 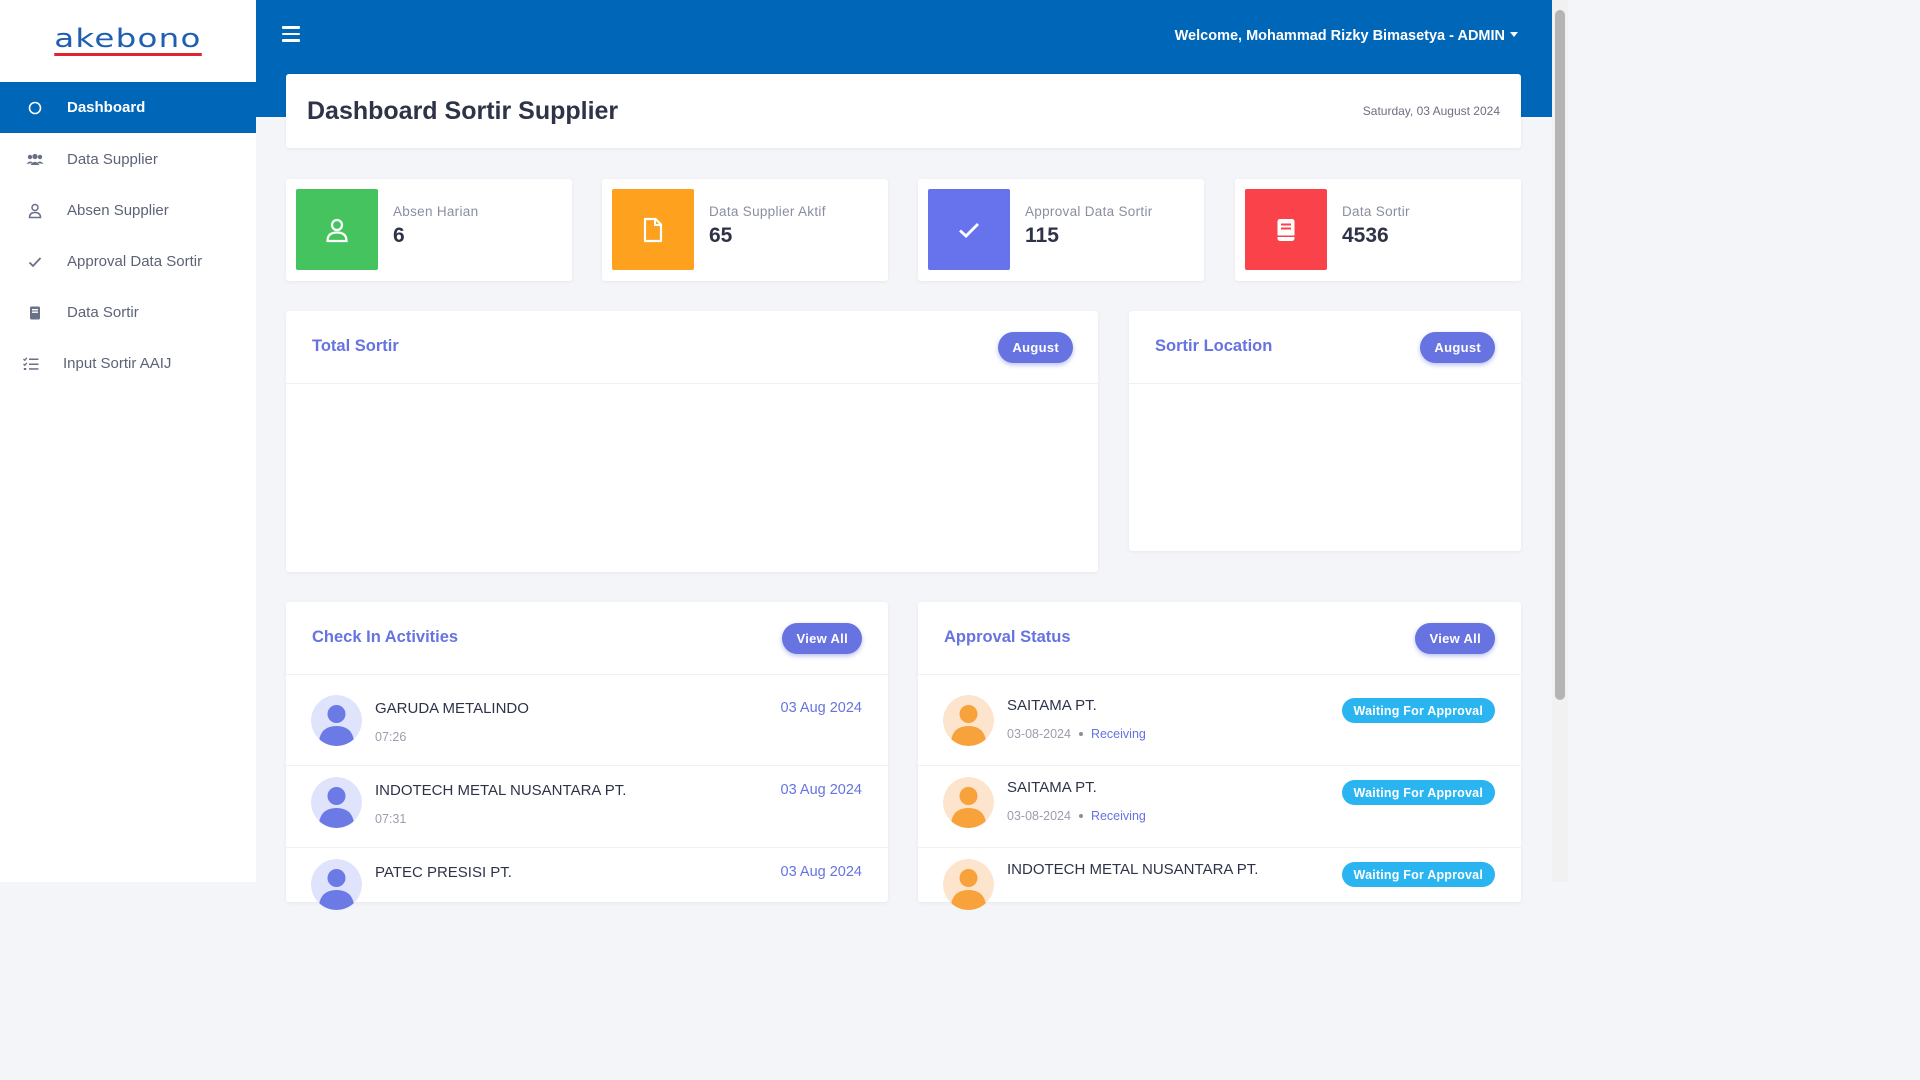 What do you see at coordinates (1214, 346) in the screenshot?
I see `panel-title: Sortir Location` at bounding box center [1214, 346].